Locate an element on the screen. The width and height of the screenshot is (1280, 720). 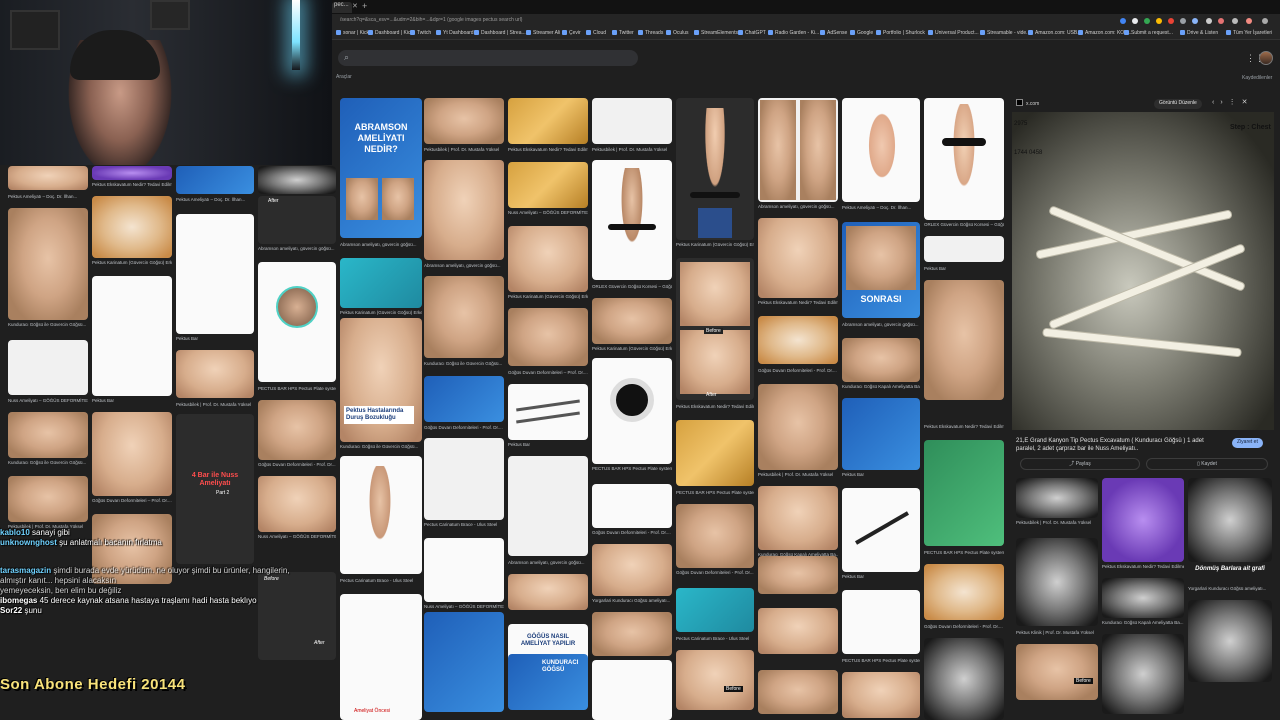
preview-nav: ‹›⋮✕ is located at coordinates (1233, 102).